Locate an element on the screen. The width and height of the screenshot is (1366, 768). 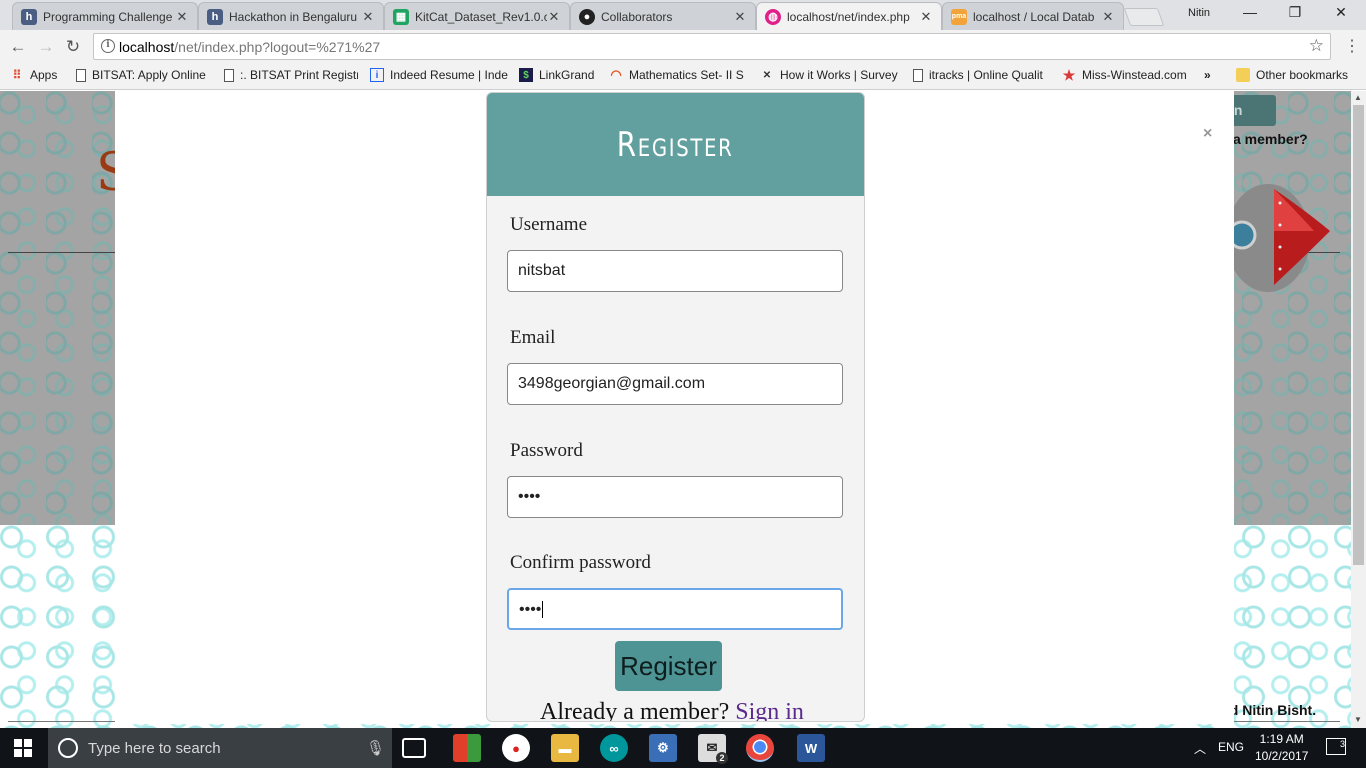
info-icon: i is located at coordinates (108, 46).